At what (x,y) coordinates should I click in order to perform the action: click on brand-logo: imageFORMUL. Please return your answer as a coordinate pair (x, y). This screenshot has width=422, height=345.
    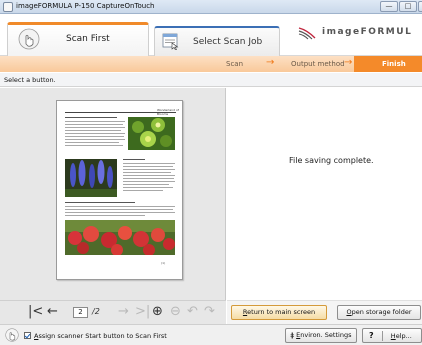
    Looking at the image, I should click on (360, 34).